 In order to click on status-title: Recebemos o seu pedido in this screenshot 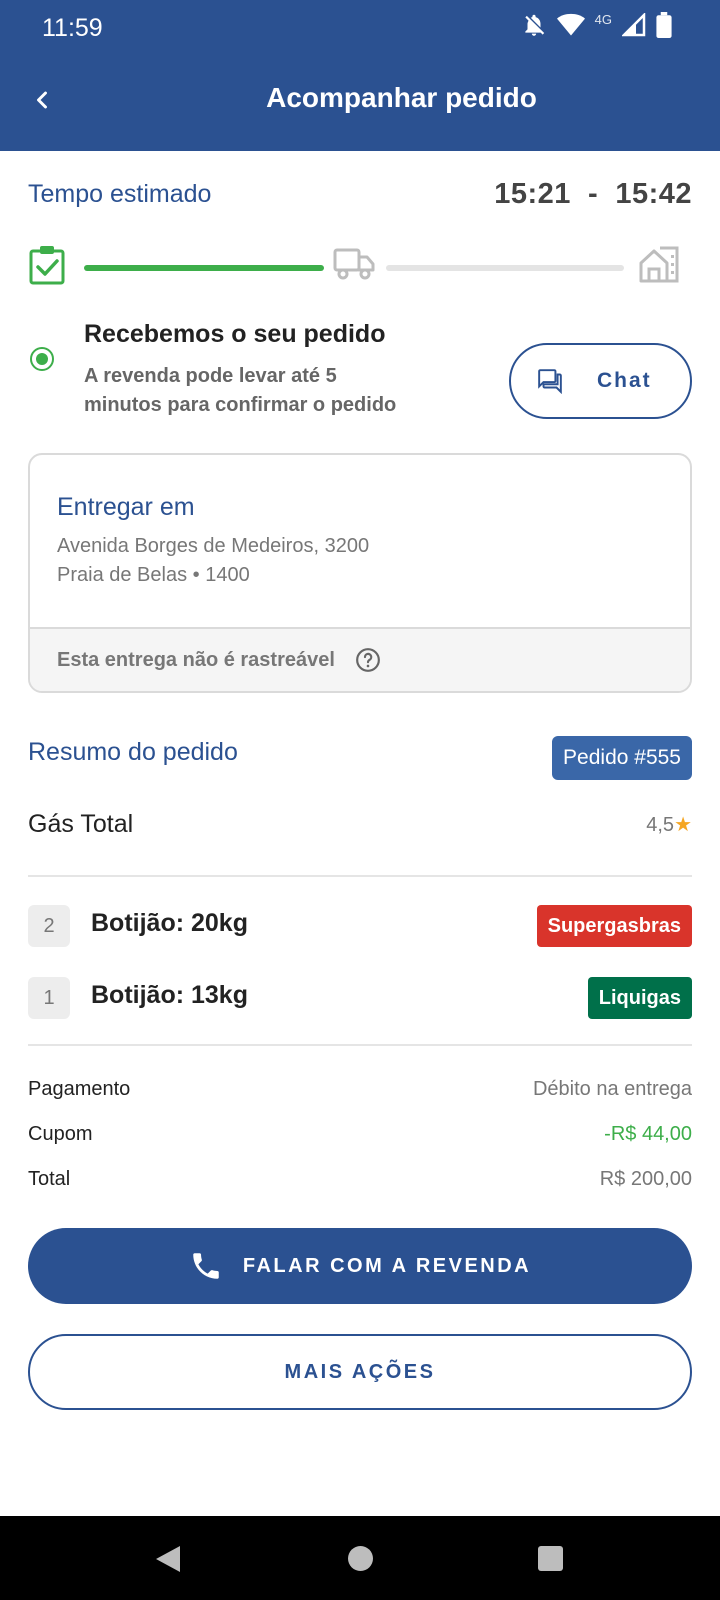, I will do `click(235, 334)`.